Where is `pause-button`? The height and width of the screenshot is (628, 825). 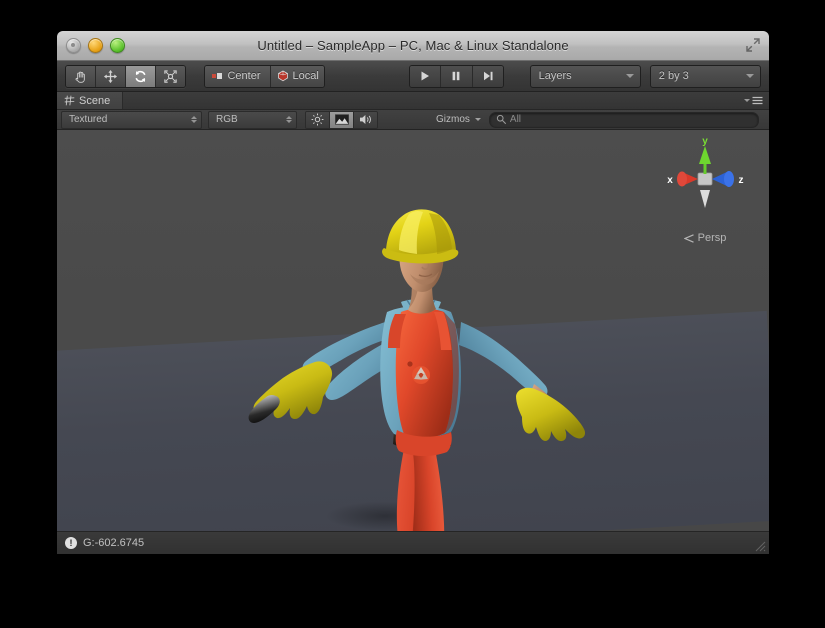
pause-button is located at coordinates (457, 76).